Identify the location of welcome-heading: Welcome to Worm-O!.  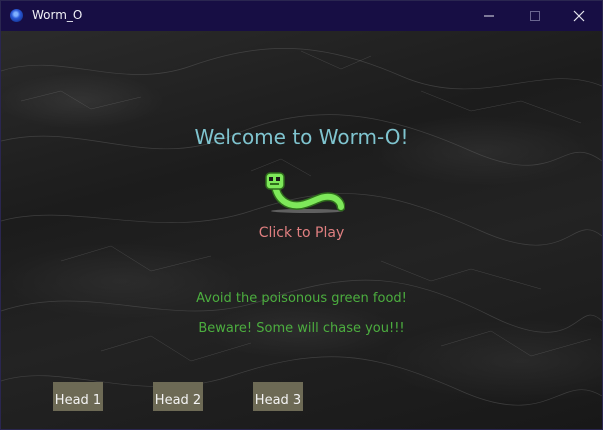
(301, 137).